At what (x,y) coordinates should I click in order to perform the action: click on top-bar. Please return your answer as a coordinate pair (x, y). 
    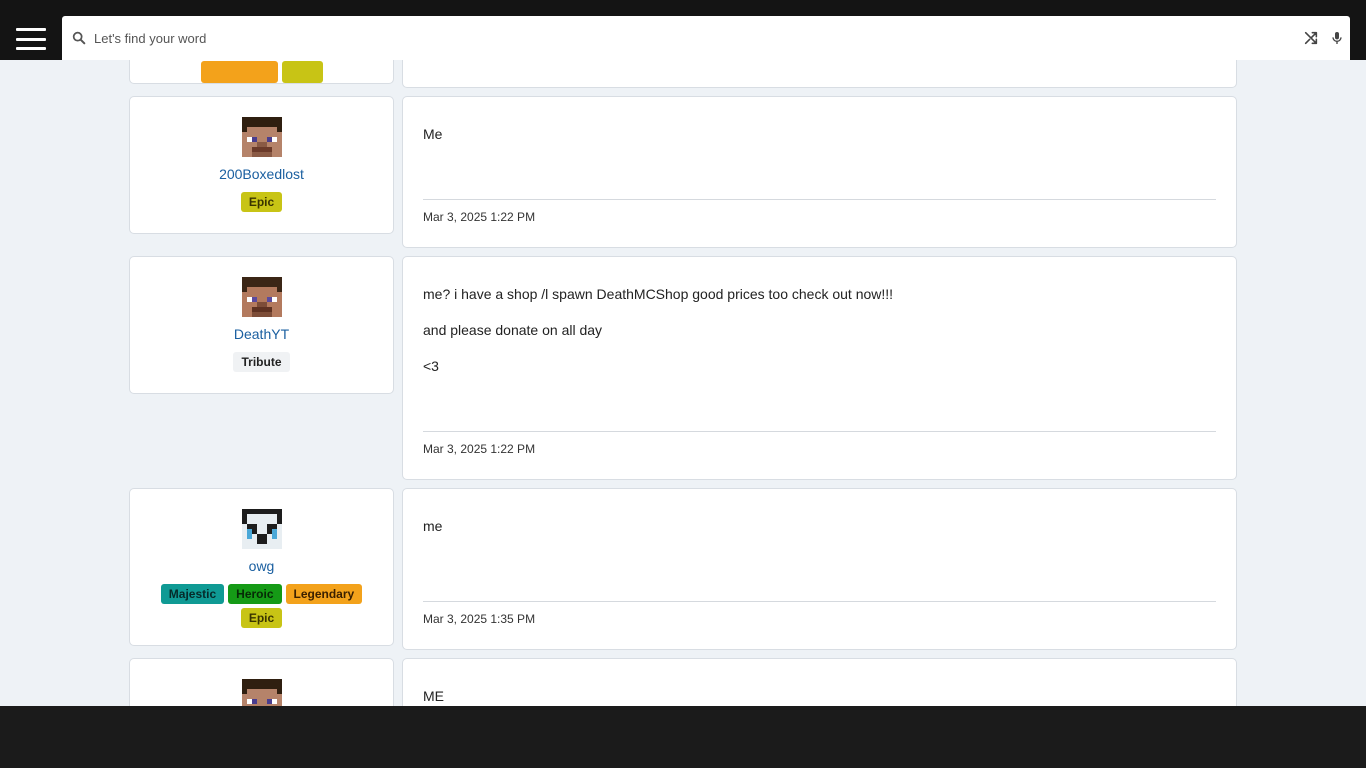
    Looking at the image, I should click on (683, 30).